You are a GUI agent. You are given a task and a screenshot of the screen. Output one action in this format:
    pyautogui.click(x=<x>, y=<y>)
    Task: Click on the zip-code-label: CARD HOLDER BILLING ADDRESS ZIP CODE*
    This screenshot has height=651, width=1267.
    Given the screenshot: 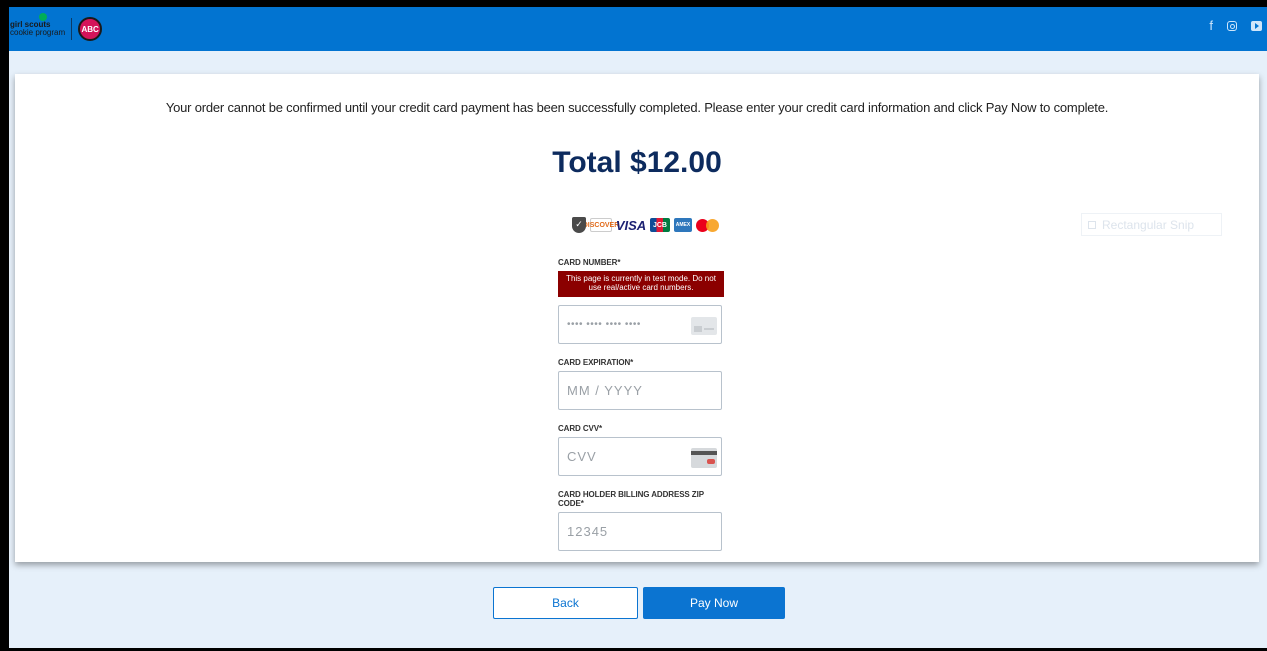 What is the action you would take?
    pyautogui.click(x=631, y=499)
    